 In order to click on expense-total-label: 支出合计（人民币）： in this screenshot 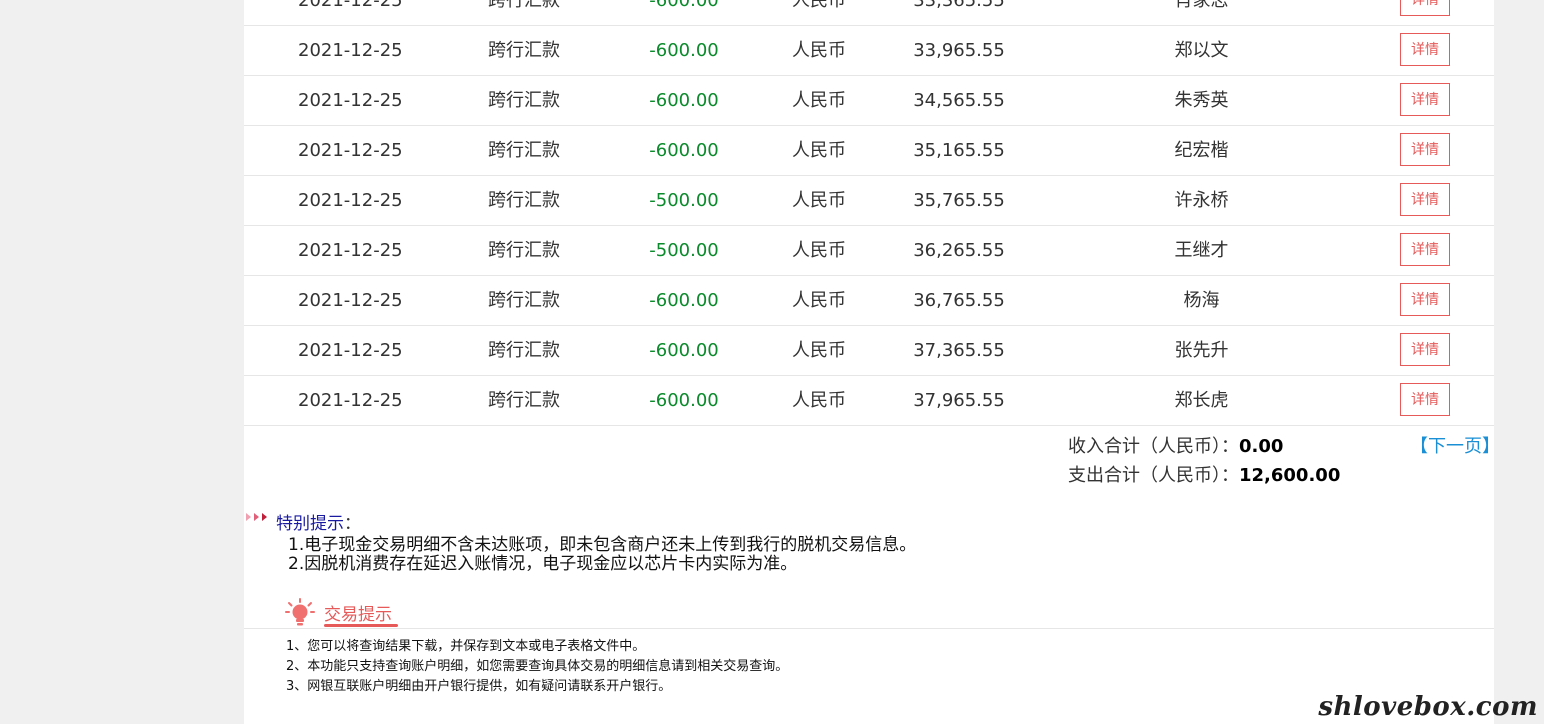, I will do `click(1153, 475)`.